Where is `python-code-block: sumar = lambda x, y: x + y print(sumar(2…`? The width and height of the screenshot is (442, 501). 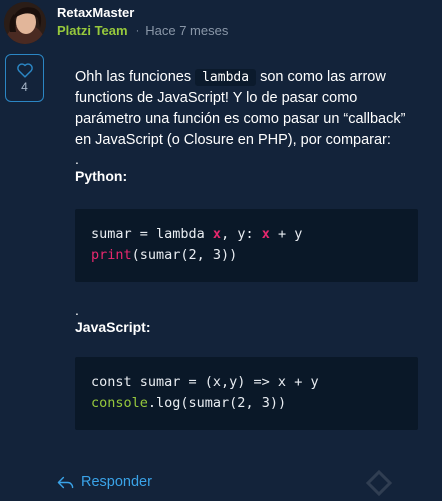 python-code-block: sumar = lambda x, y: x + y print(sumar(2… is located at coordinates (246, 245).